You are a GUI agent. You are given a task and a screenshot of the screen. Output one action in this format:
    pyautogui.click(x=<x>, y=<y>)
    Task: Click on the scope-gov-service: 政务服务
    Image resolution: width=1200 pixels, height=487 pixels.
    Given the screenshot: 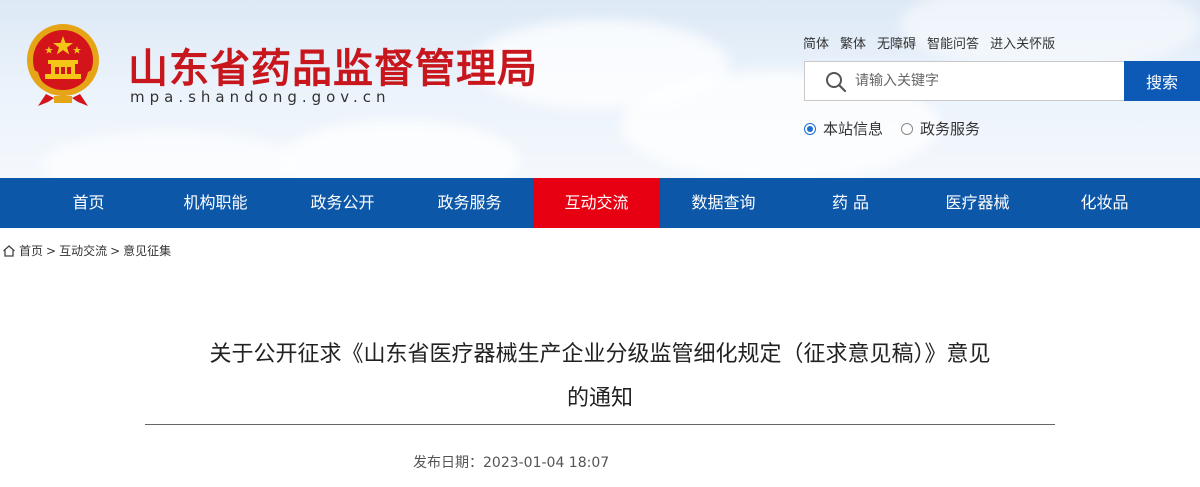 What is the action you would take?
    pyautogui.click(x=940, y=128)
    